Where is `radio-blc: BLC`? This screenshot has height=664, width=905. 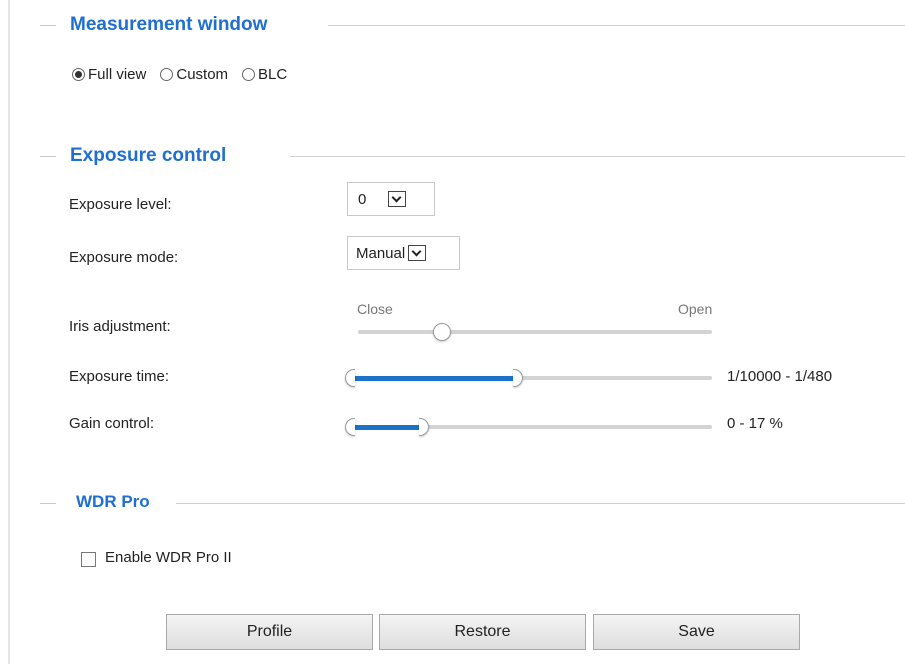 radio-blc: BLC is located at coordinates (264, 74).